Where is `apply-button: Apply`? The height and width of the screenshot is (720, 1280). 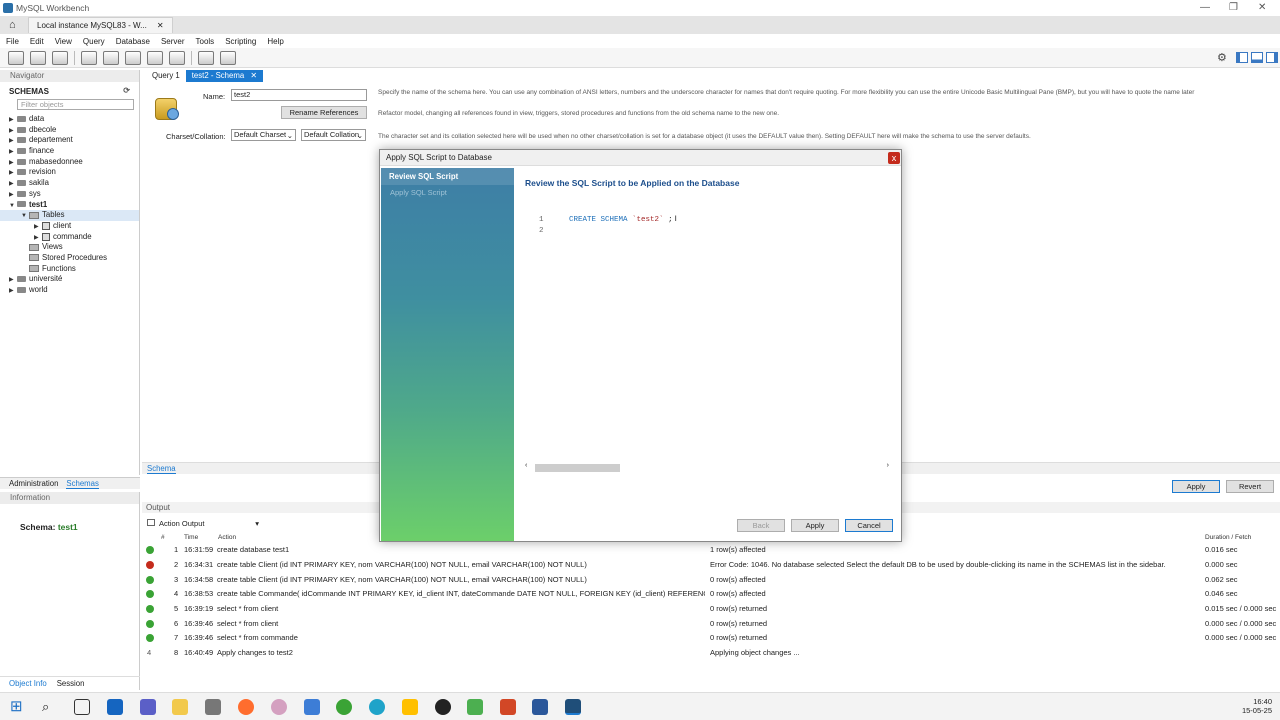
apply-button: Apply is located at coordinates (1196, 486).